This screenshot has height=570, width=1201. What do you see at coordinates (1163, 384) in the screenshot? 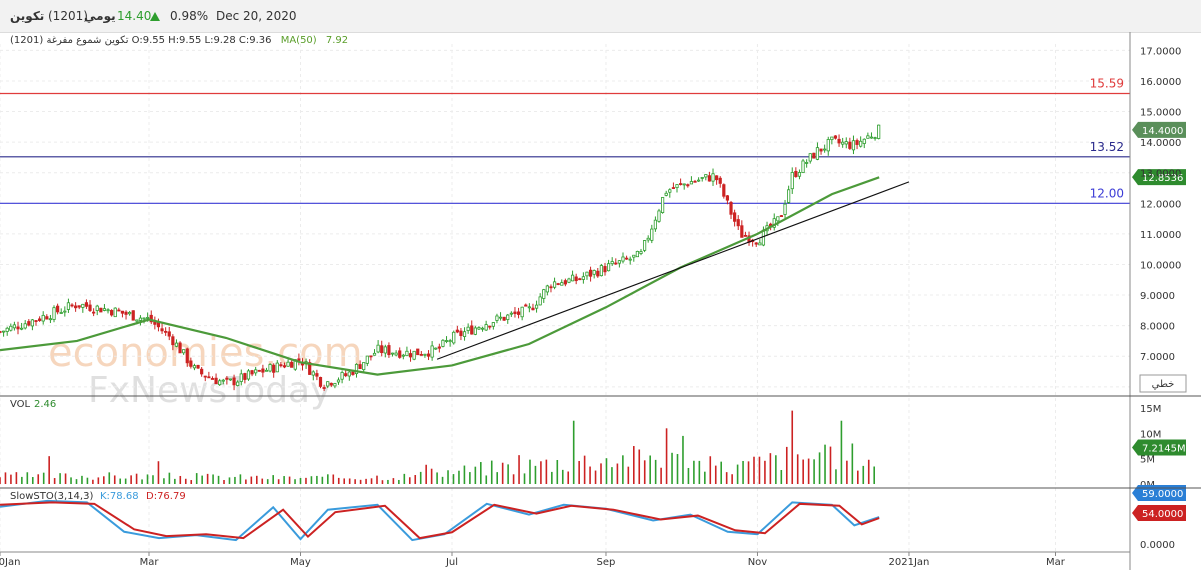
I see `chart-mode-label: خطي` at bounding box center [1163, 384].